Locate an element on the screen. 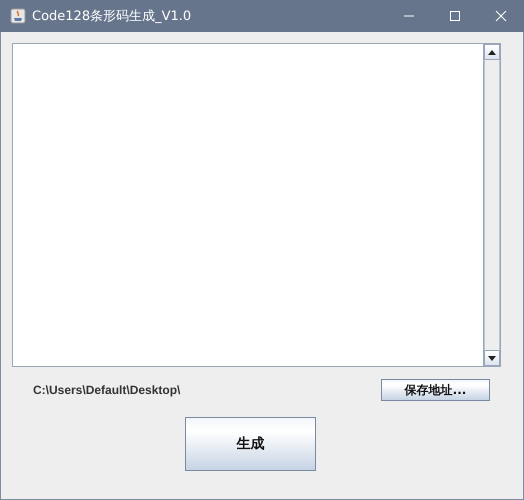 The width and height of the screenshot is (524, 500). scroll-down-button is located at coordinates (492, 358).